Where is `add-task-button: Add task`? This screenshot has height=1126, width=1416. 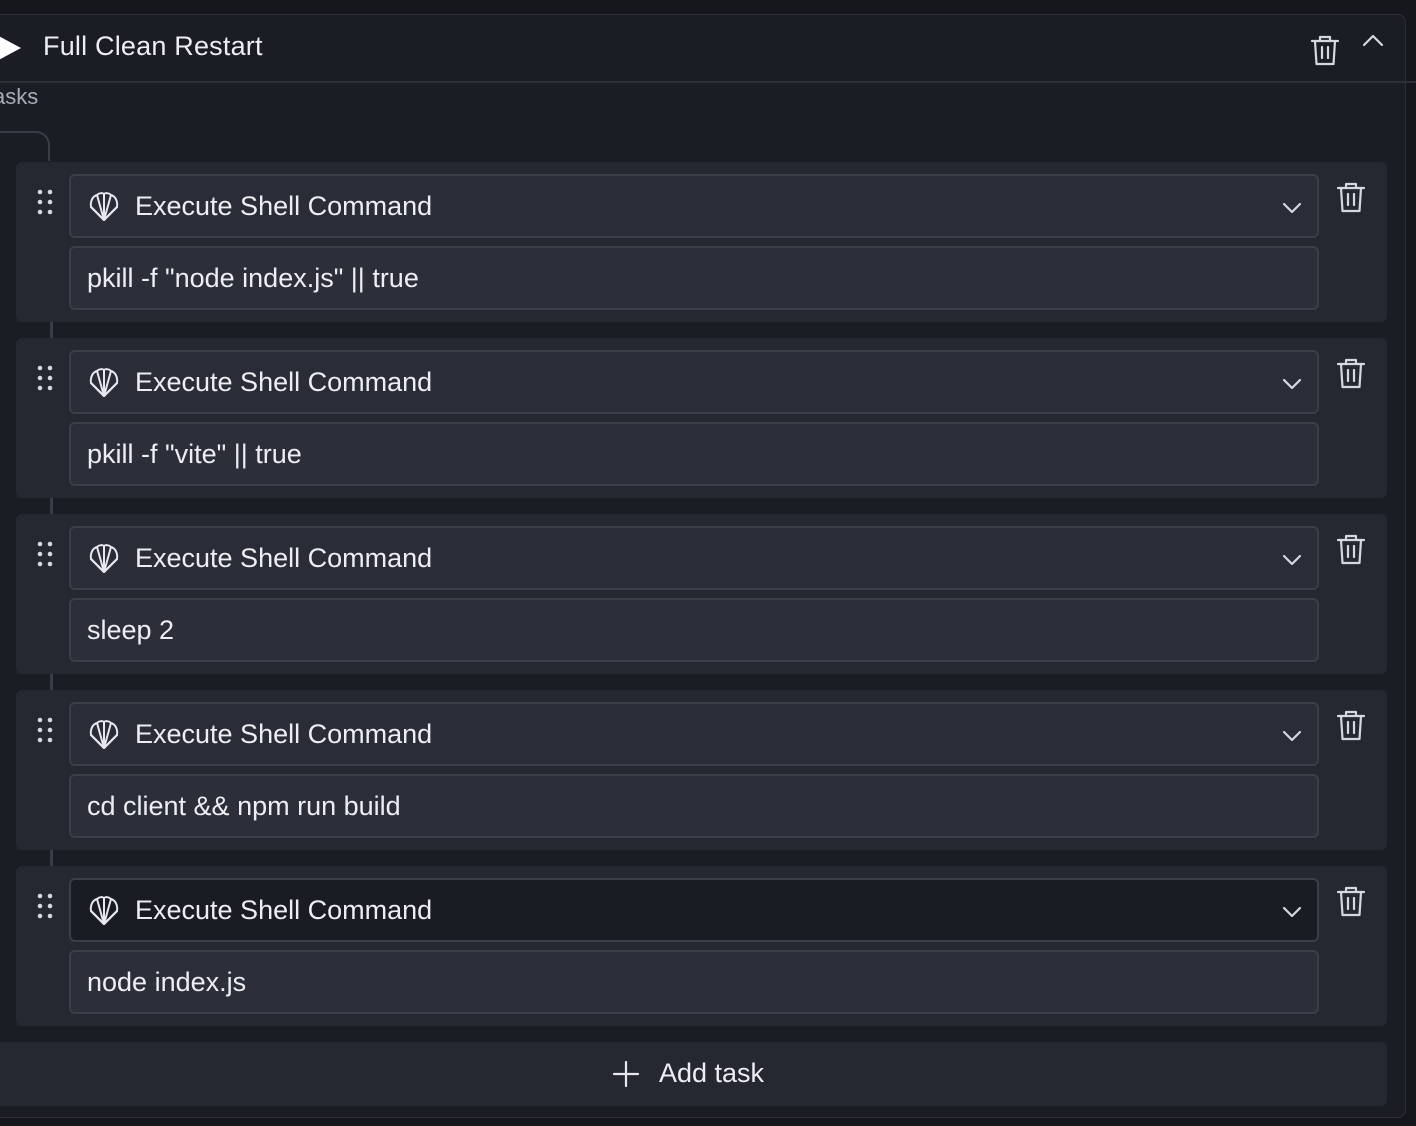
add-task-button: Add task is located at coordinates (693, 1074).